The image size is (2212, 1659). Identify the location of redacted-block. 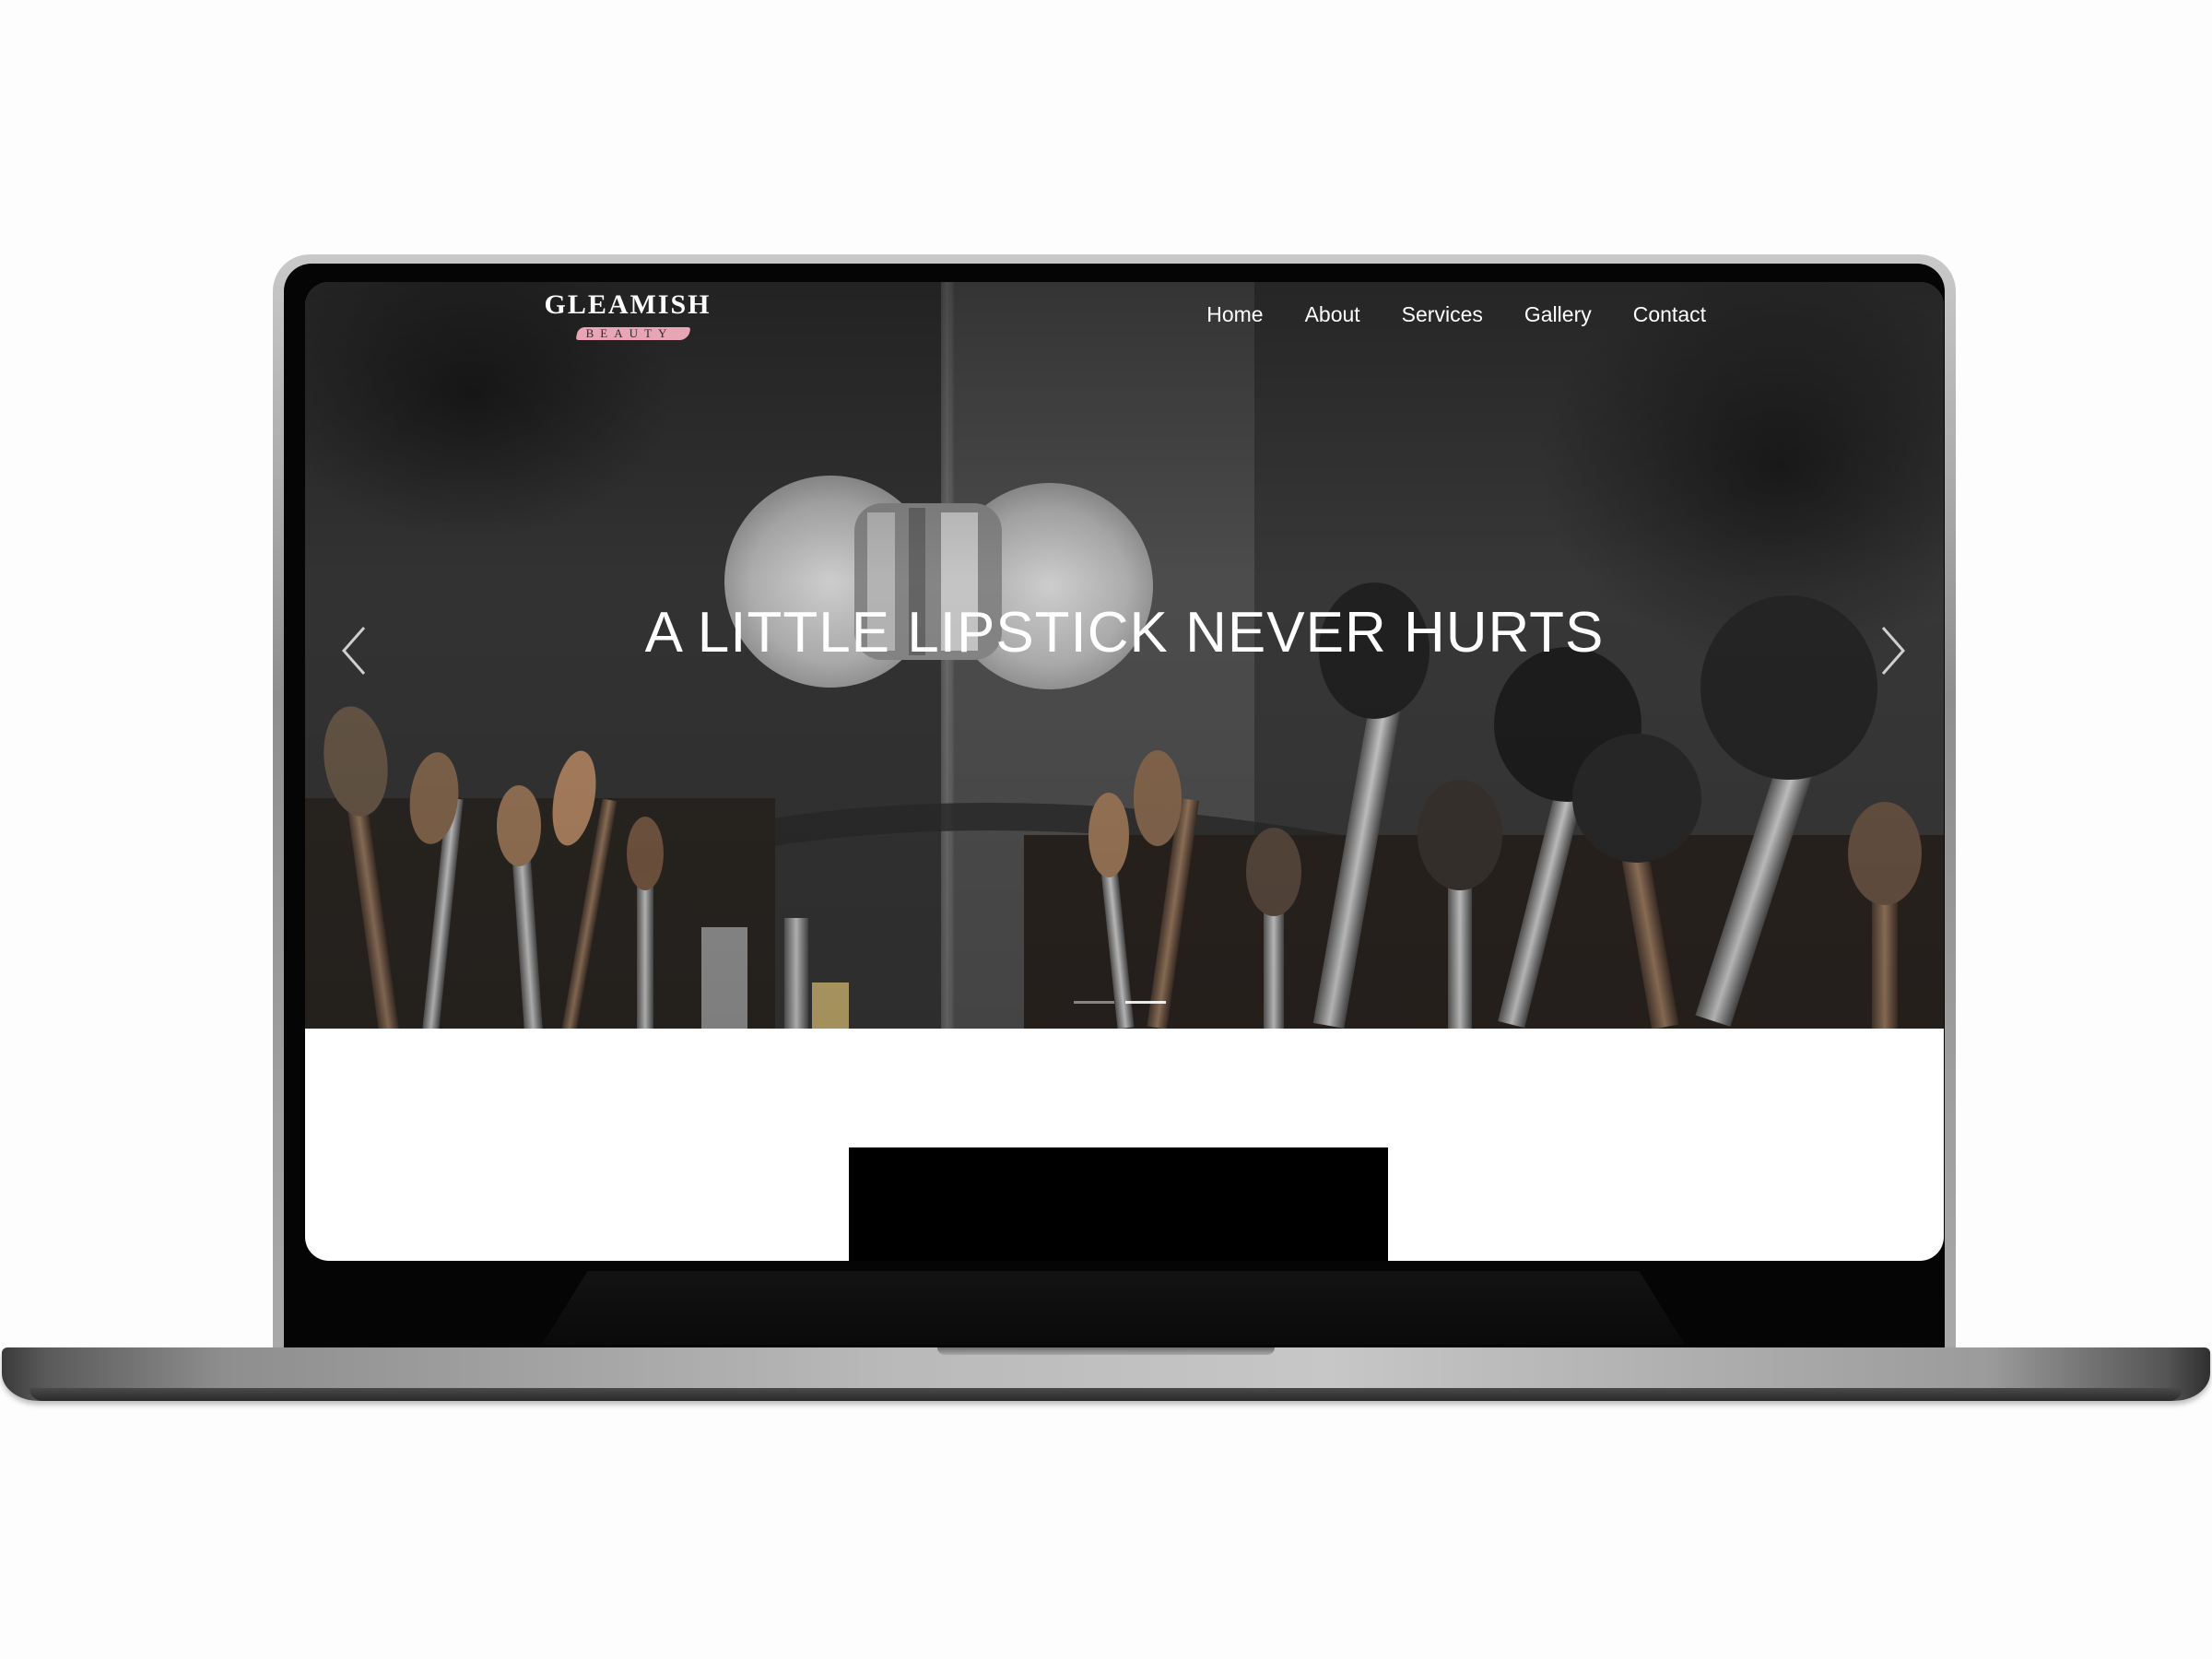
(1118, 1204).